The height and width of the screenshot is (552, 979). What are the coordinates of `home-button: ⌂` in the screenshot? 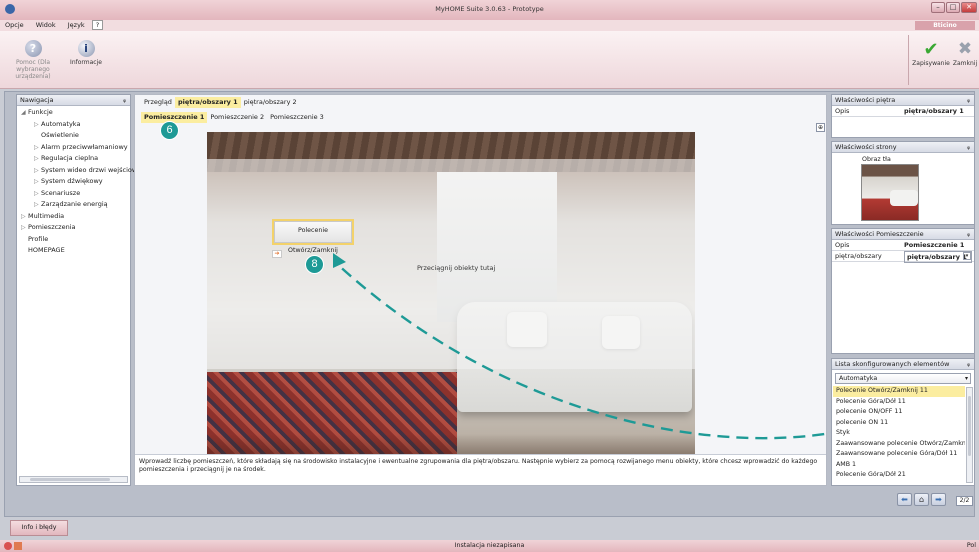 It's located at (921, 499).